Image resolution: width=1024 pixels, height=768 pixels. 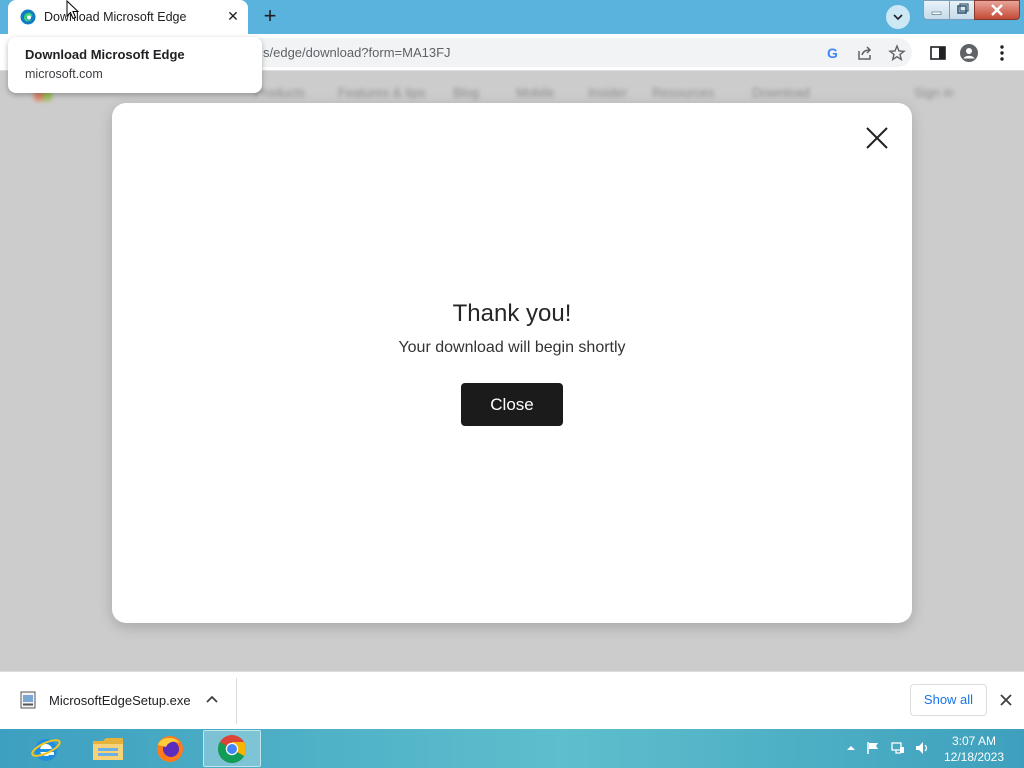 I want to click on restore-icon, so click(x=963, y=8).